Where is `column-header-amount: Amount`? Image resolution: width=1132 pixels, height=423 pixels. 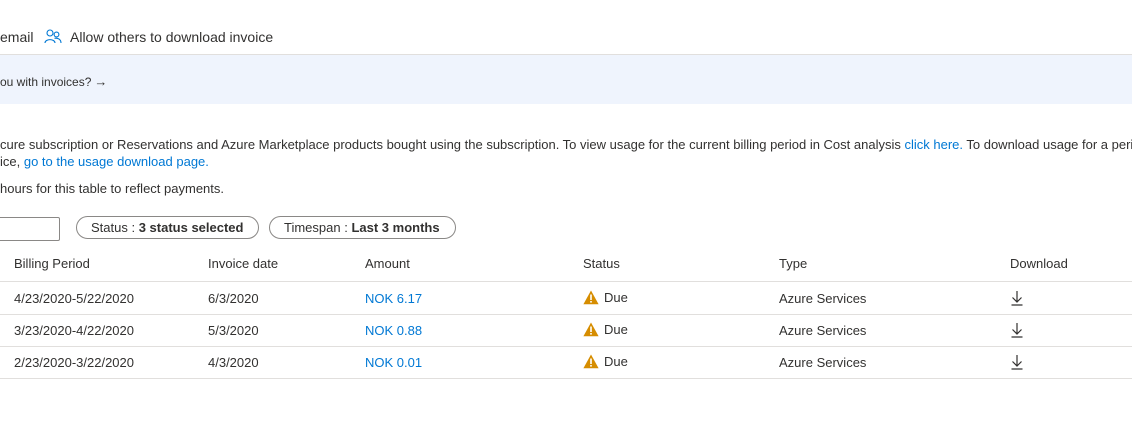
column-header-amount: Amount is located at coordinates (387, 263).